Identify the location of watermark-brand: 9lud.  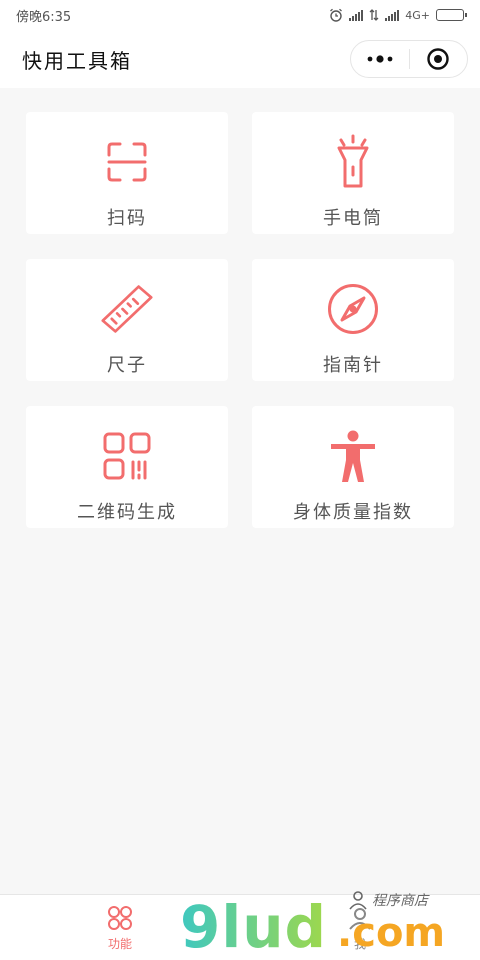
(254, 926).